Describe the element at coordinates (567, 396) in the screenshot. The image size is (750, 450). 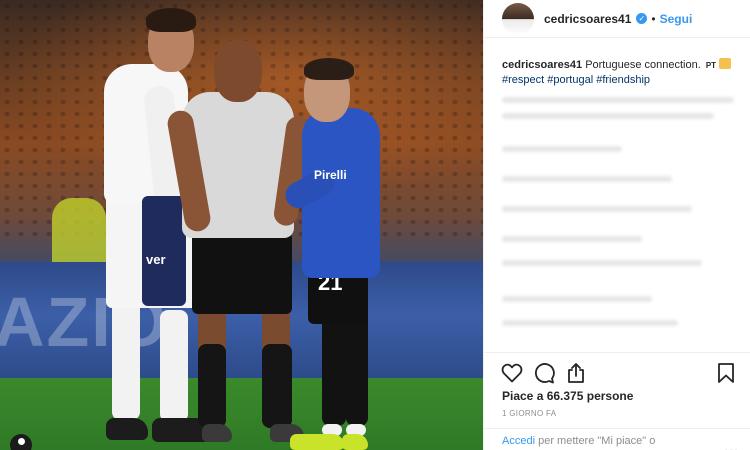
I see `like-count: Piace a 66.375 persone` at that location.